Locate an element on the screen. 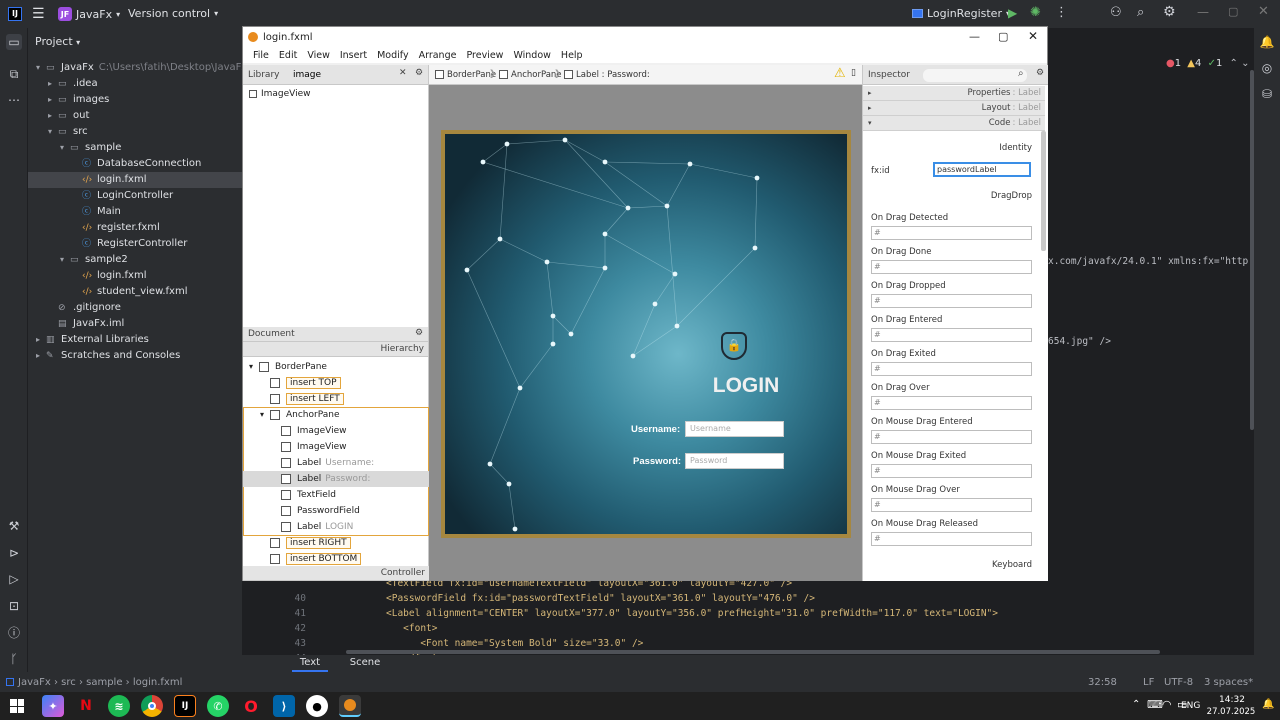 The image size is (1280, 720). github-icon: ● is located at coordinates (317, 706).